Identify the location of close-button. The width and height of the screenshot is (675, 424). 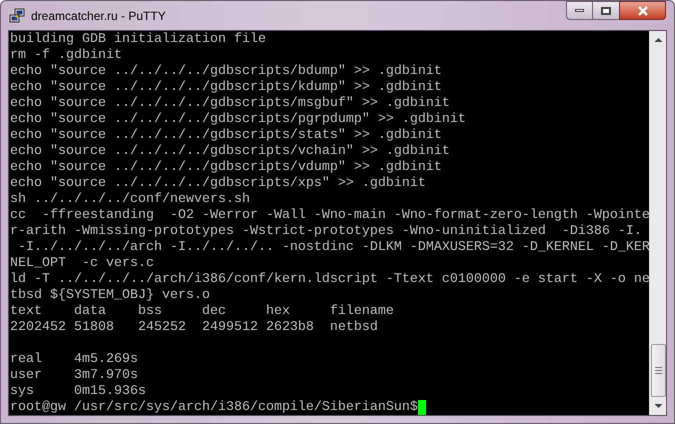
(642, 10).